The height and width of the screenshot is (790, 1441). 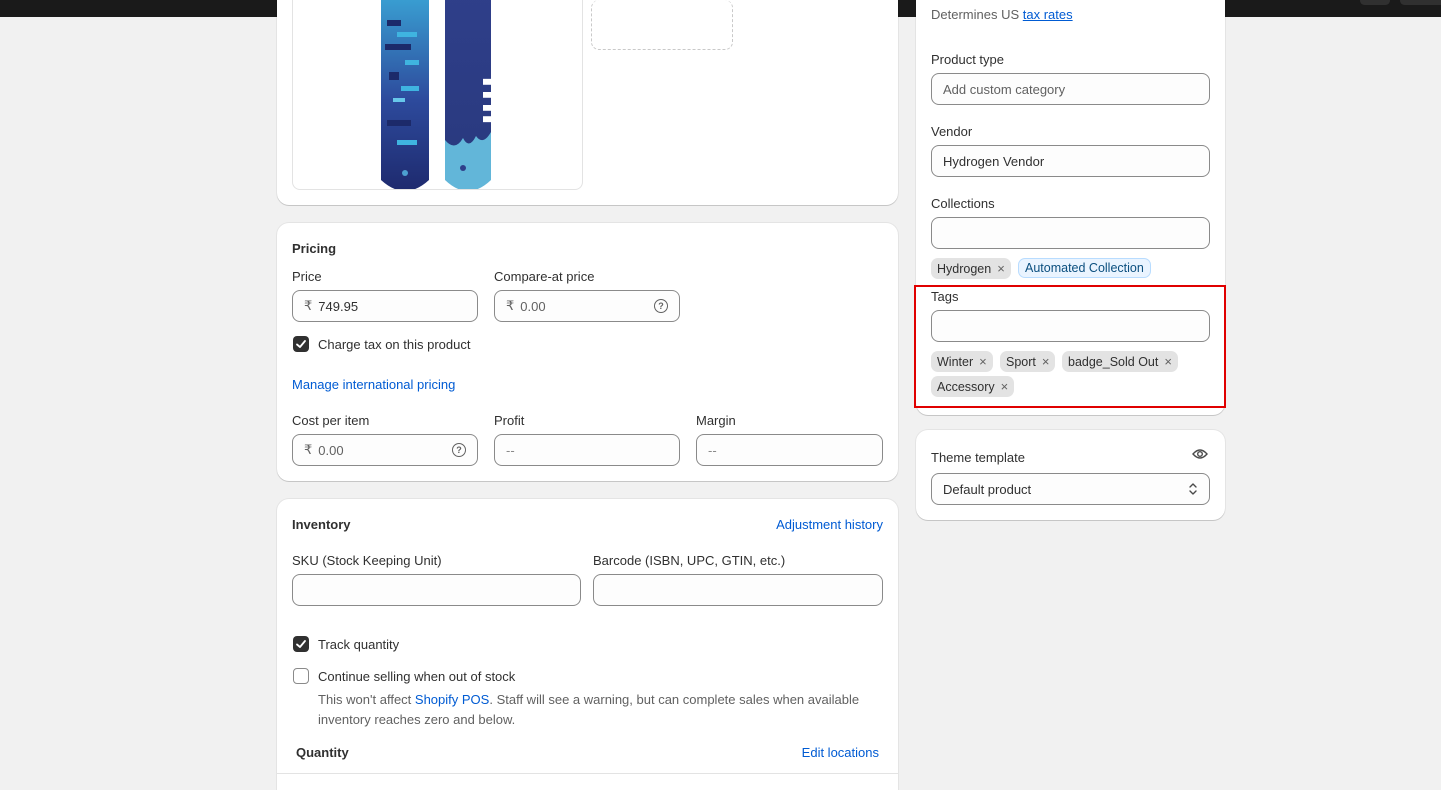 I want to click on media-card: mi, so click(x=587, y=102).